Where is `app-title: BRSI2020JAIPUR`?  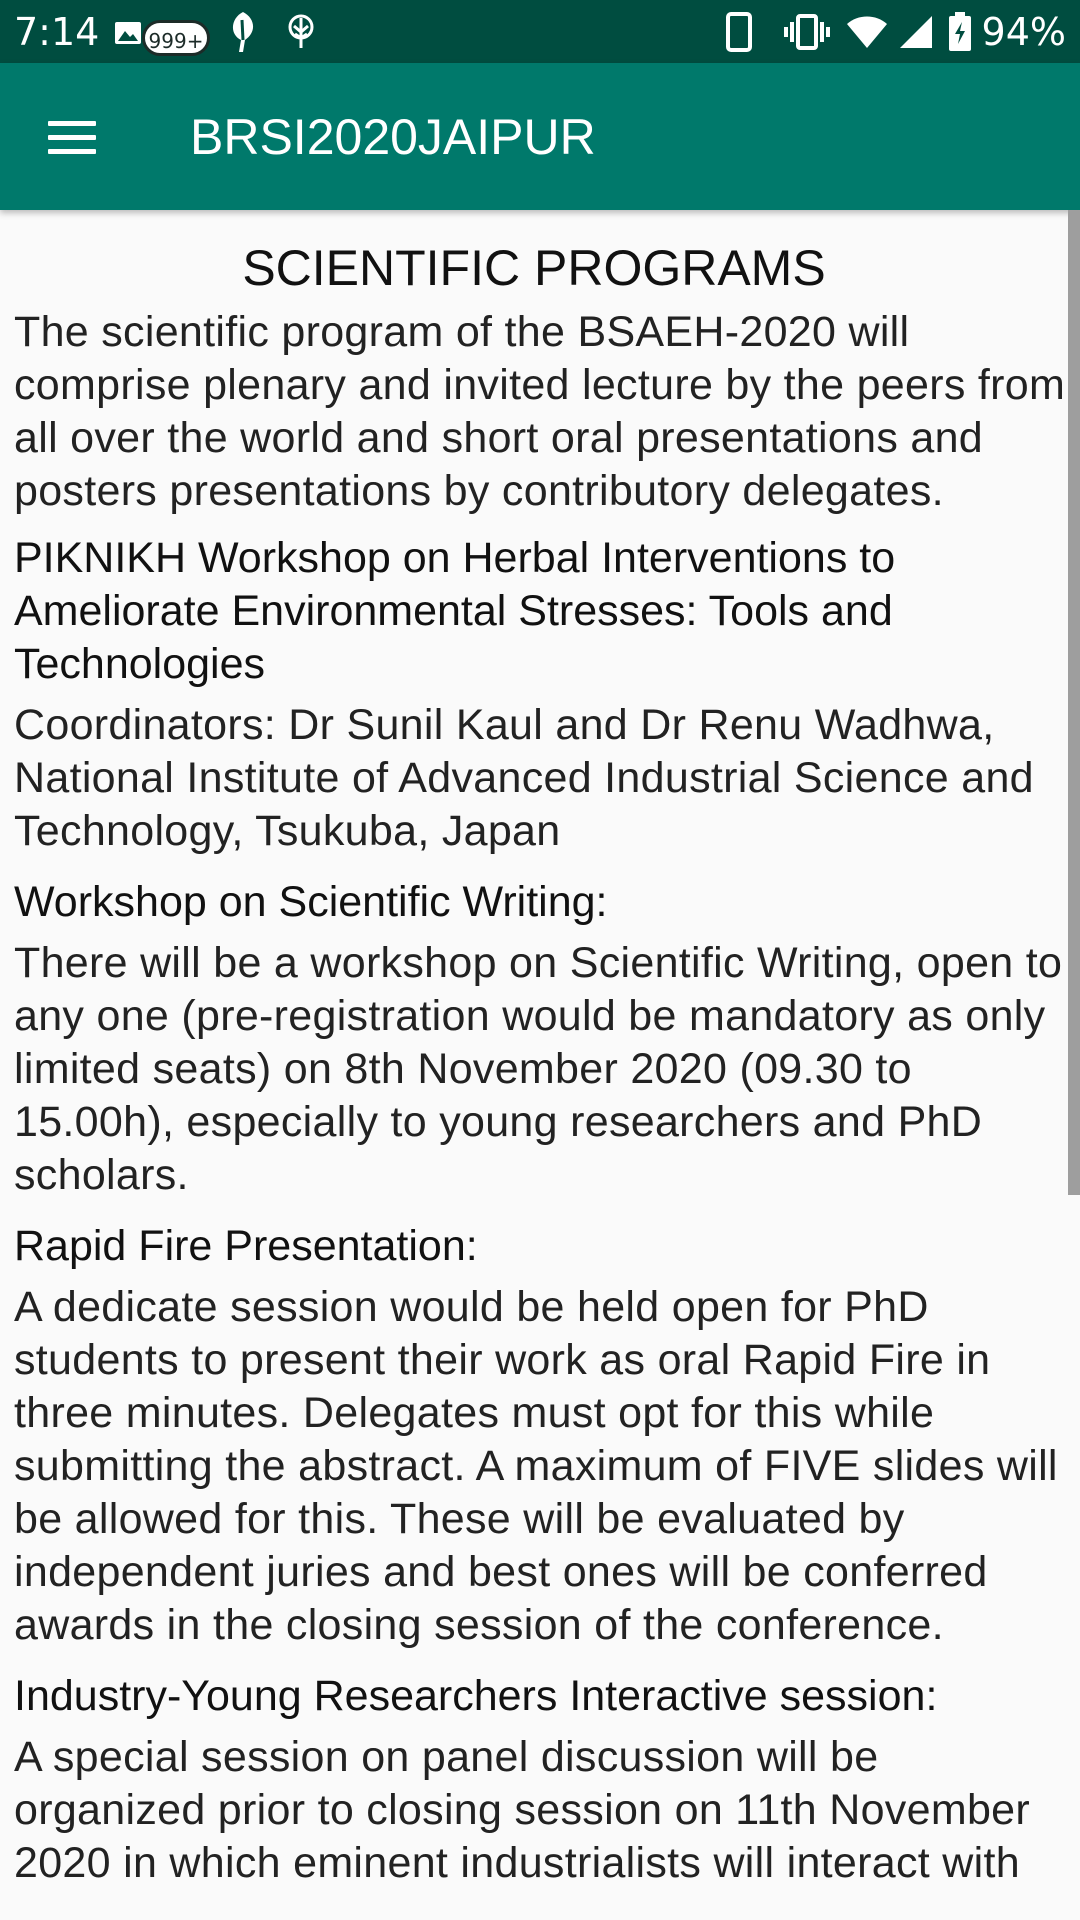
app-title: BRSI2020JAIPUR is located at coordinates (393, 137).